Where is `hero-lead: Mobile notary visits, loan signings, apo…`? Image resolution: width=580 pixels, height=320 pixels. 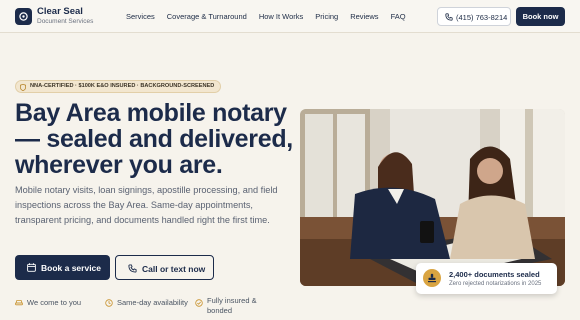
hero-lead: Mobile notary visits, loan signings, apo… is located at coordinates (146, 205).